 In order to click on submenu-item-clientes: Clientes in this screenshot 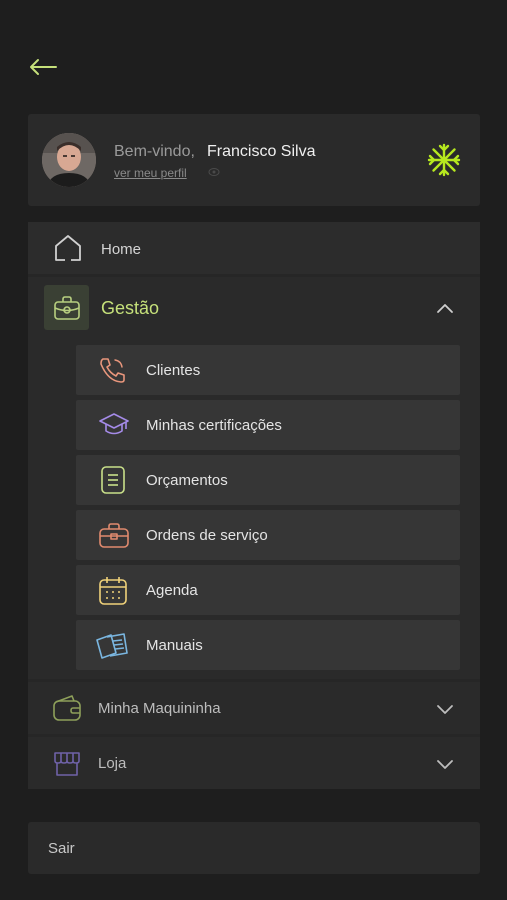, I will do `click(268, 370)`.